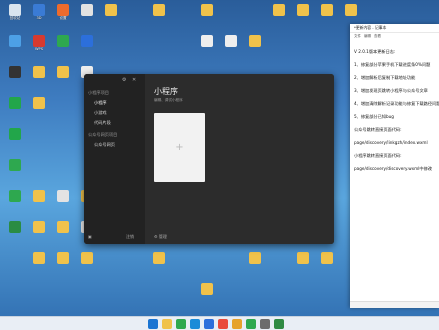 The width and height of the screenshot is (439, 330). I want to click on desktop-icon: WPS, so click(39, 47).